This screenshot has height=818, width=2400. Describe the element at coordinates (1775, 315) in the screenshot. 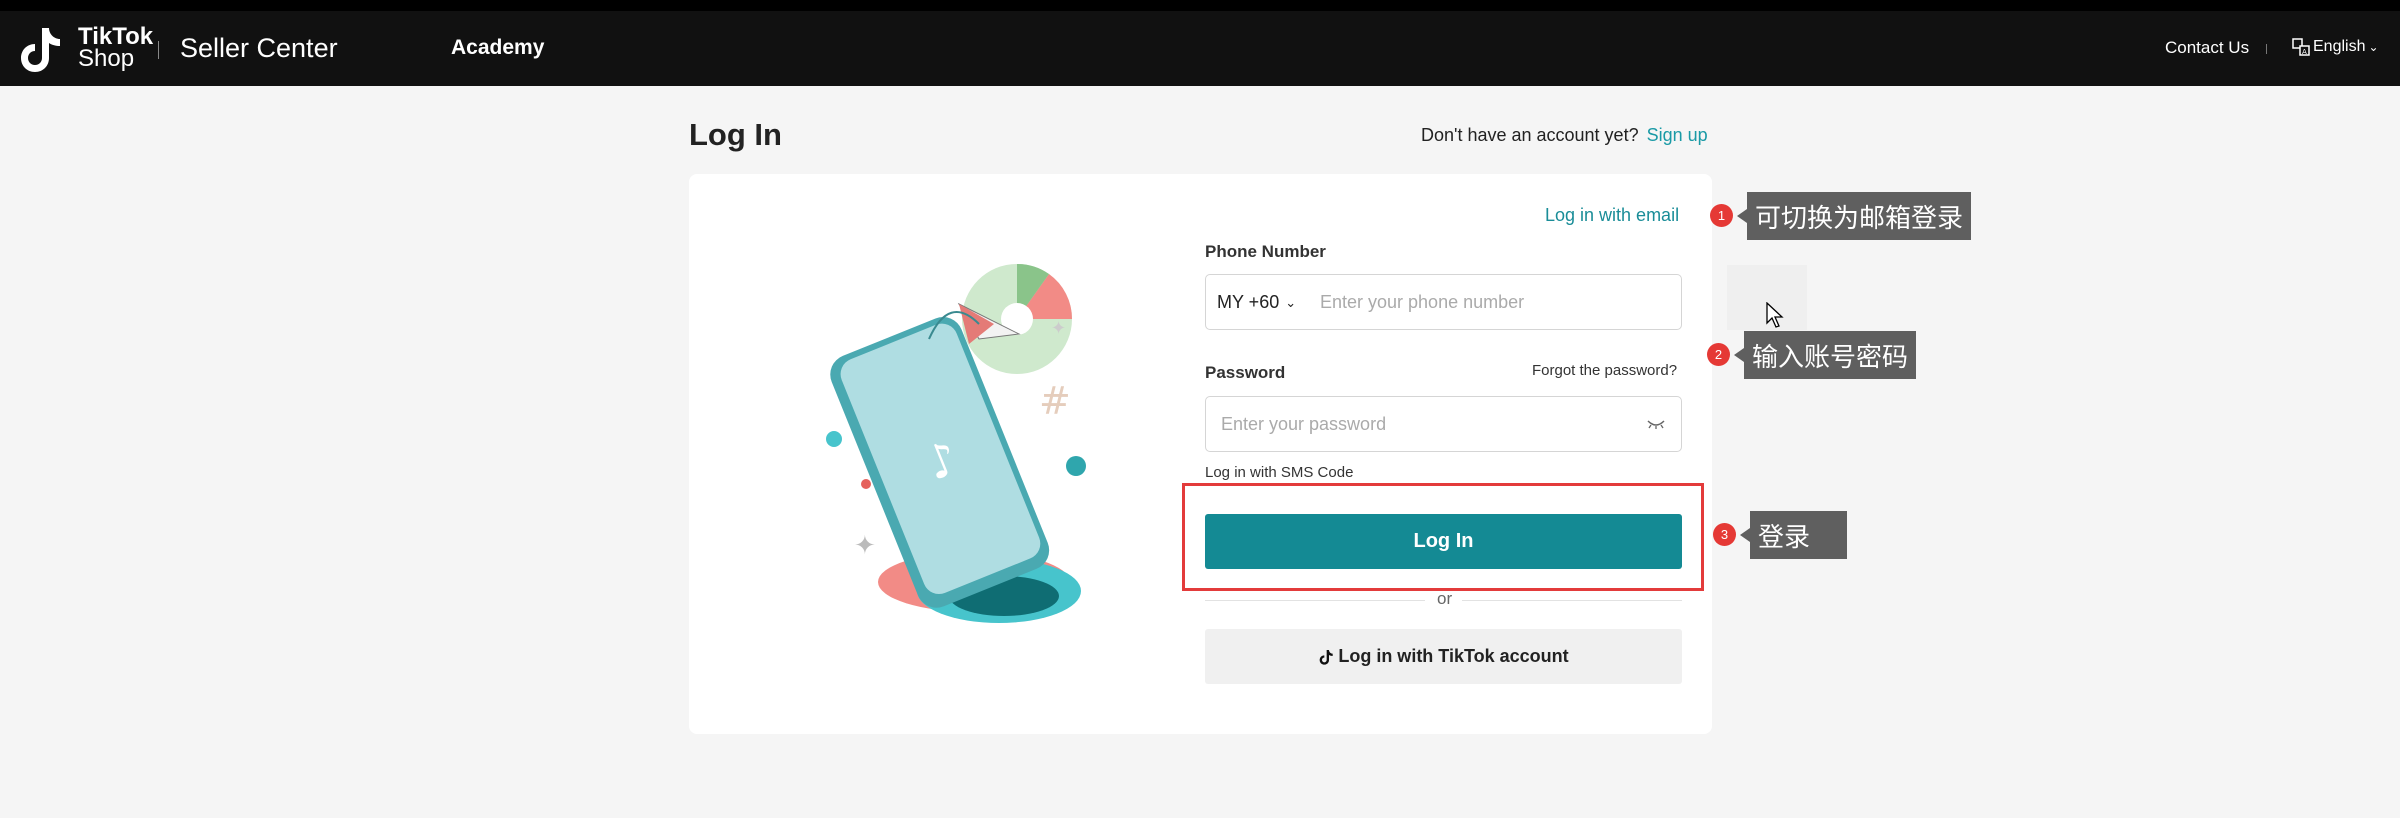

I see `mouse-cursor-icon` at that location.